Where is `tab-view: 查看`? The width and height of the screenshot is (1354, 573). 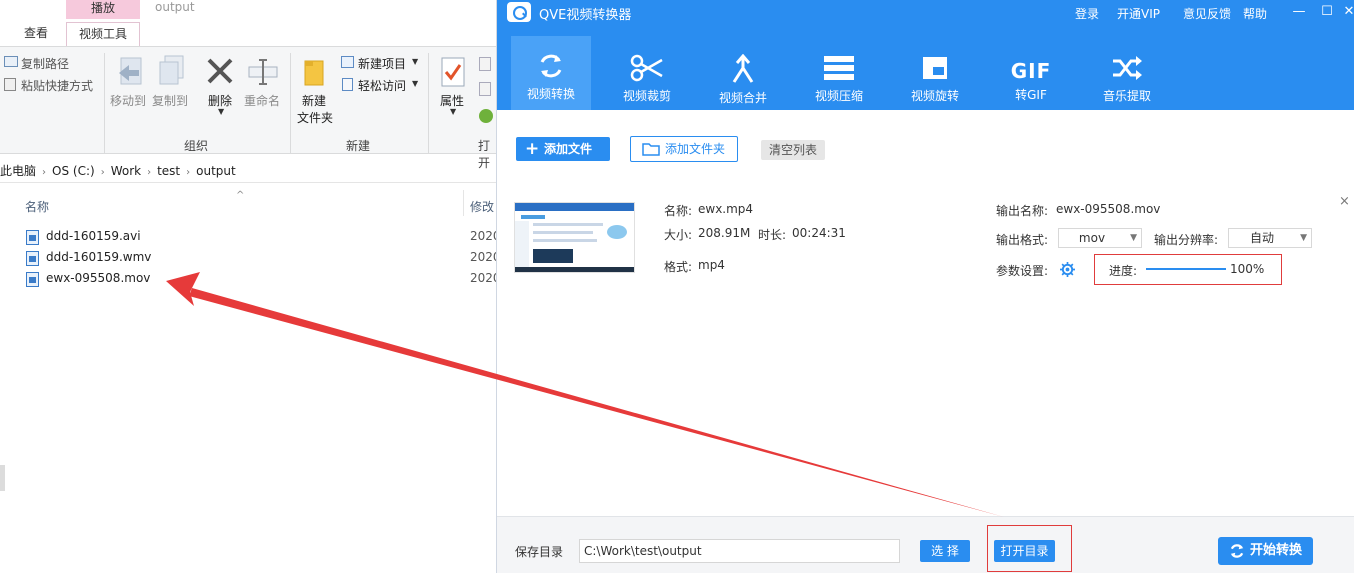
tab-view: 查看 is located at coordinates (36, 34).